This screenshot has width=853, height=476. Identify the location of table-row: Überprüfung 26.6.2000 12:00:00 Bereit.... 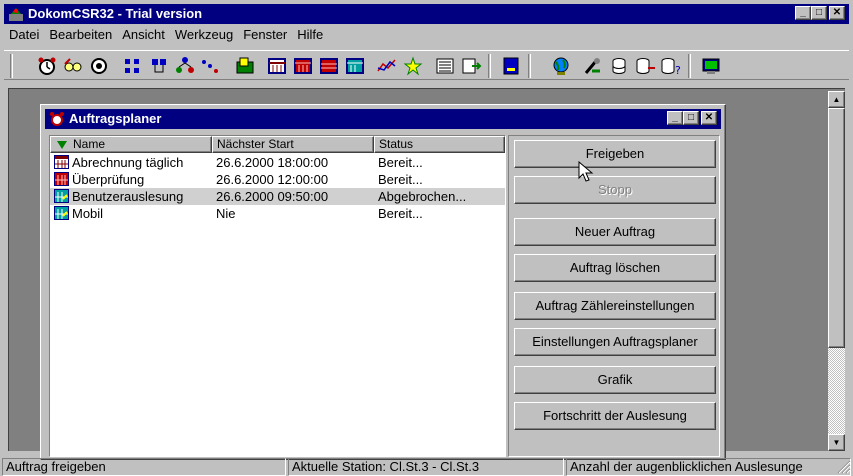
(277, 179).